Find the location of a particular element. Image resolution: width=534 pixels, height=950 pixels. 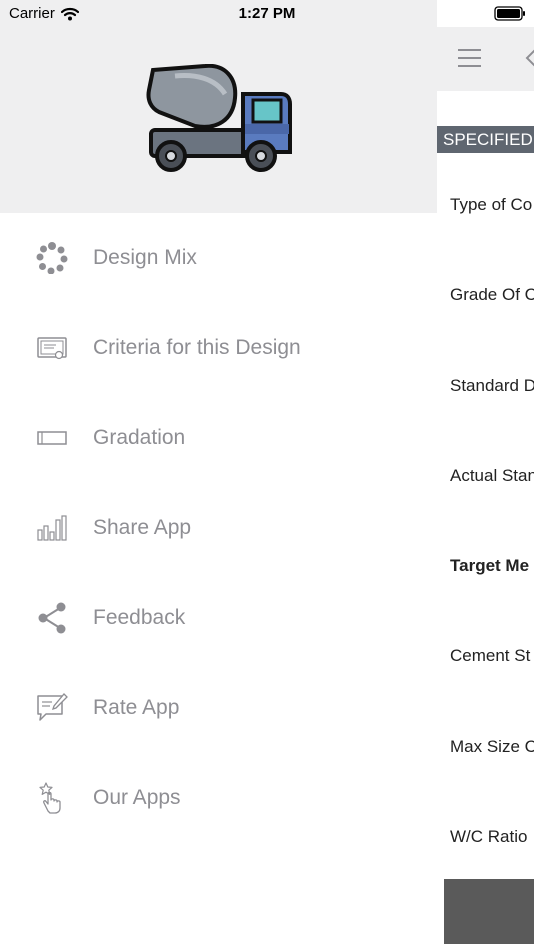

menu-item-rate-app: Rate App is located at coordinates (218, 708).